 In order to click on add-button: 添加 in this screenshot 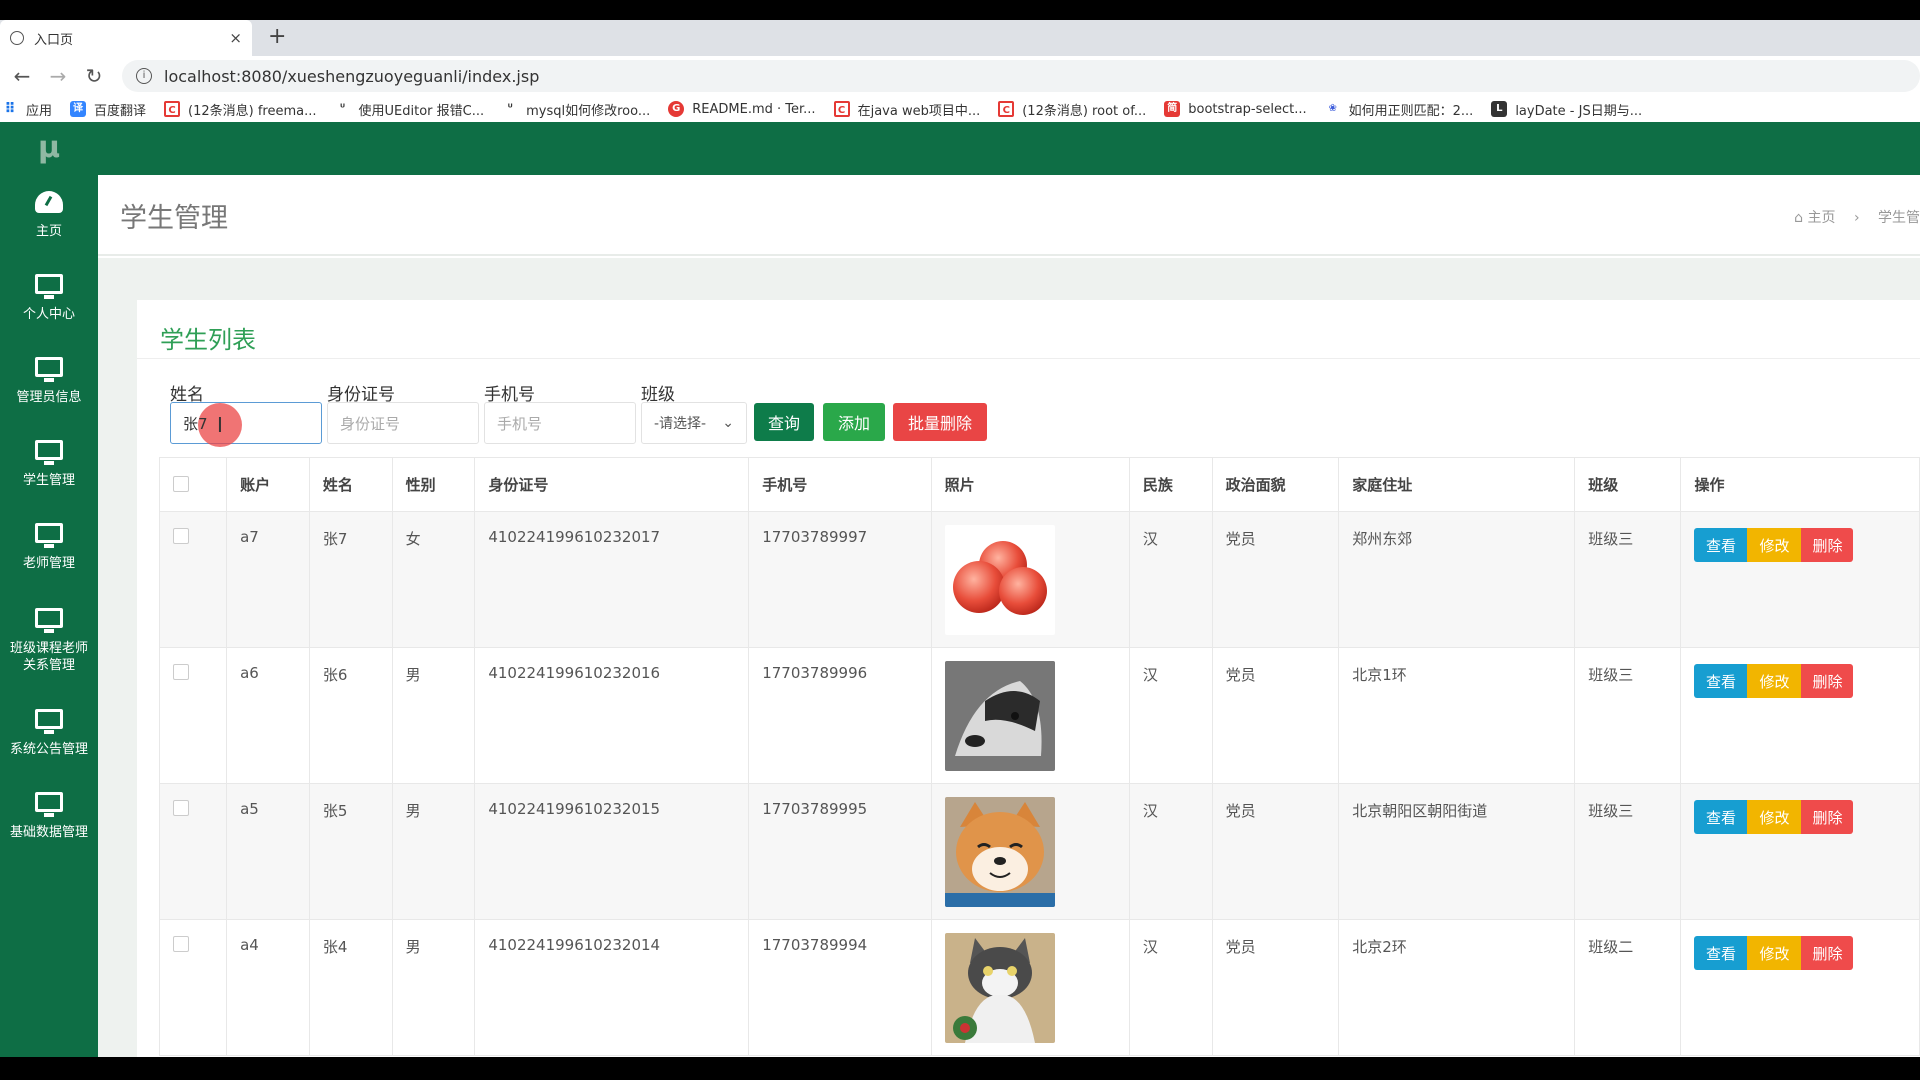, I will do `click(854, 422)`.